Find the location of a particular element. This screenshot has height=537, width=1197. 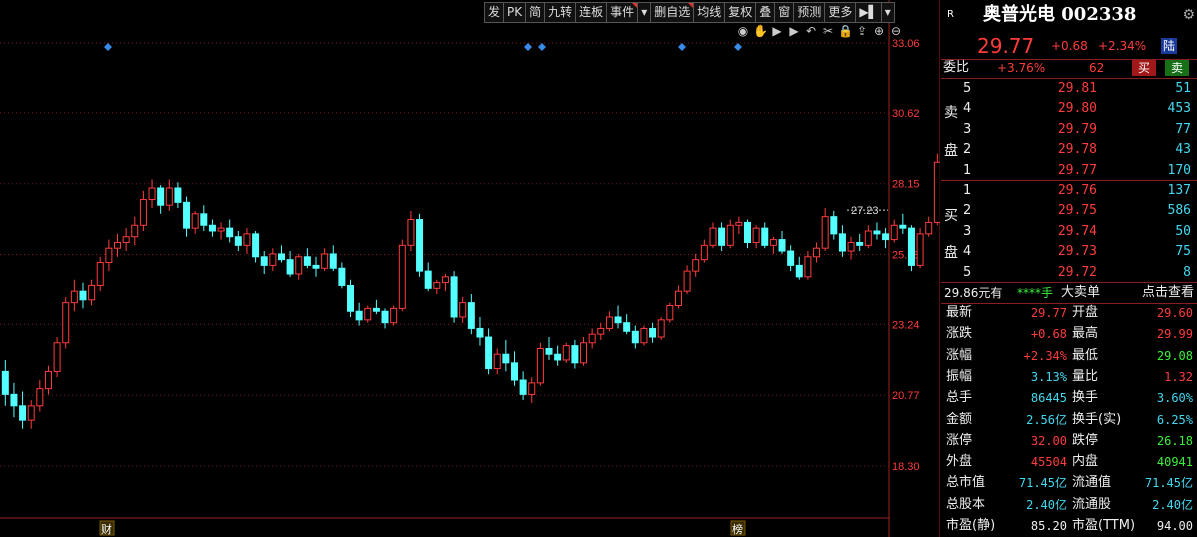

stock-title: 奥普光电 002338 is located at coordinates (1059, 15).